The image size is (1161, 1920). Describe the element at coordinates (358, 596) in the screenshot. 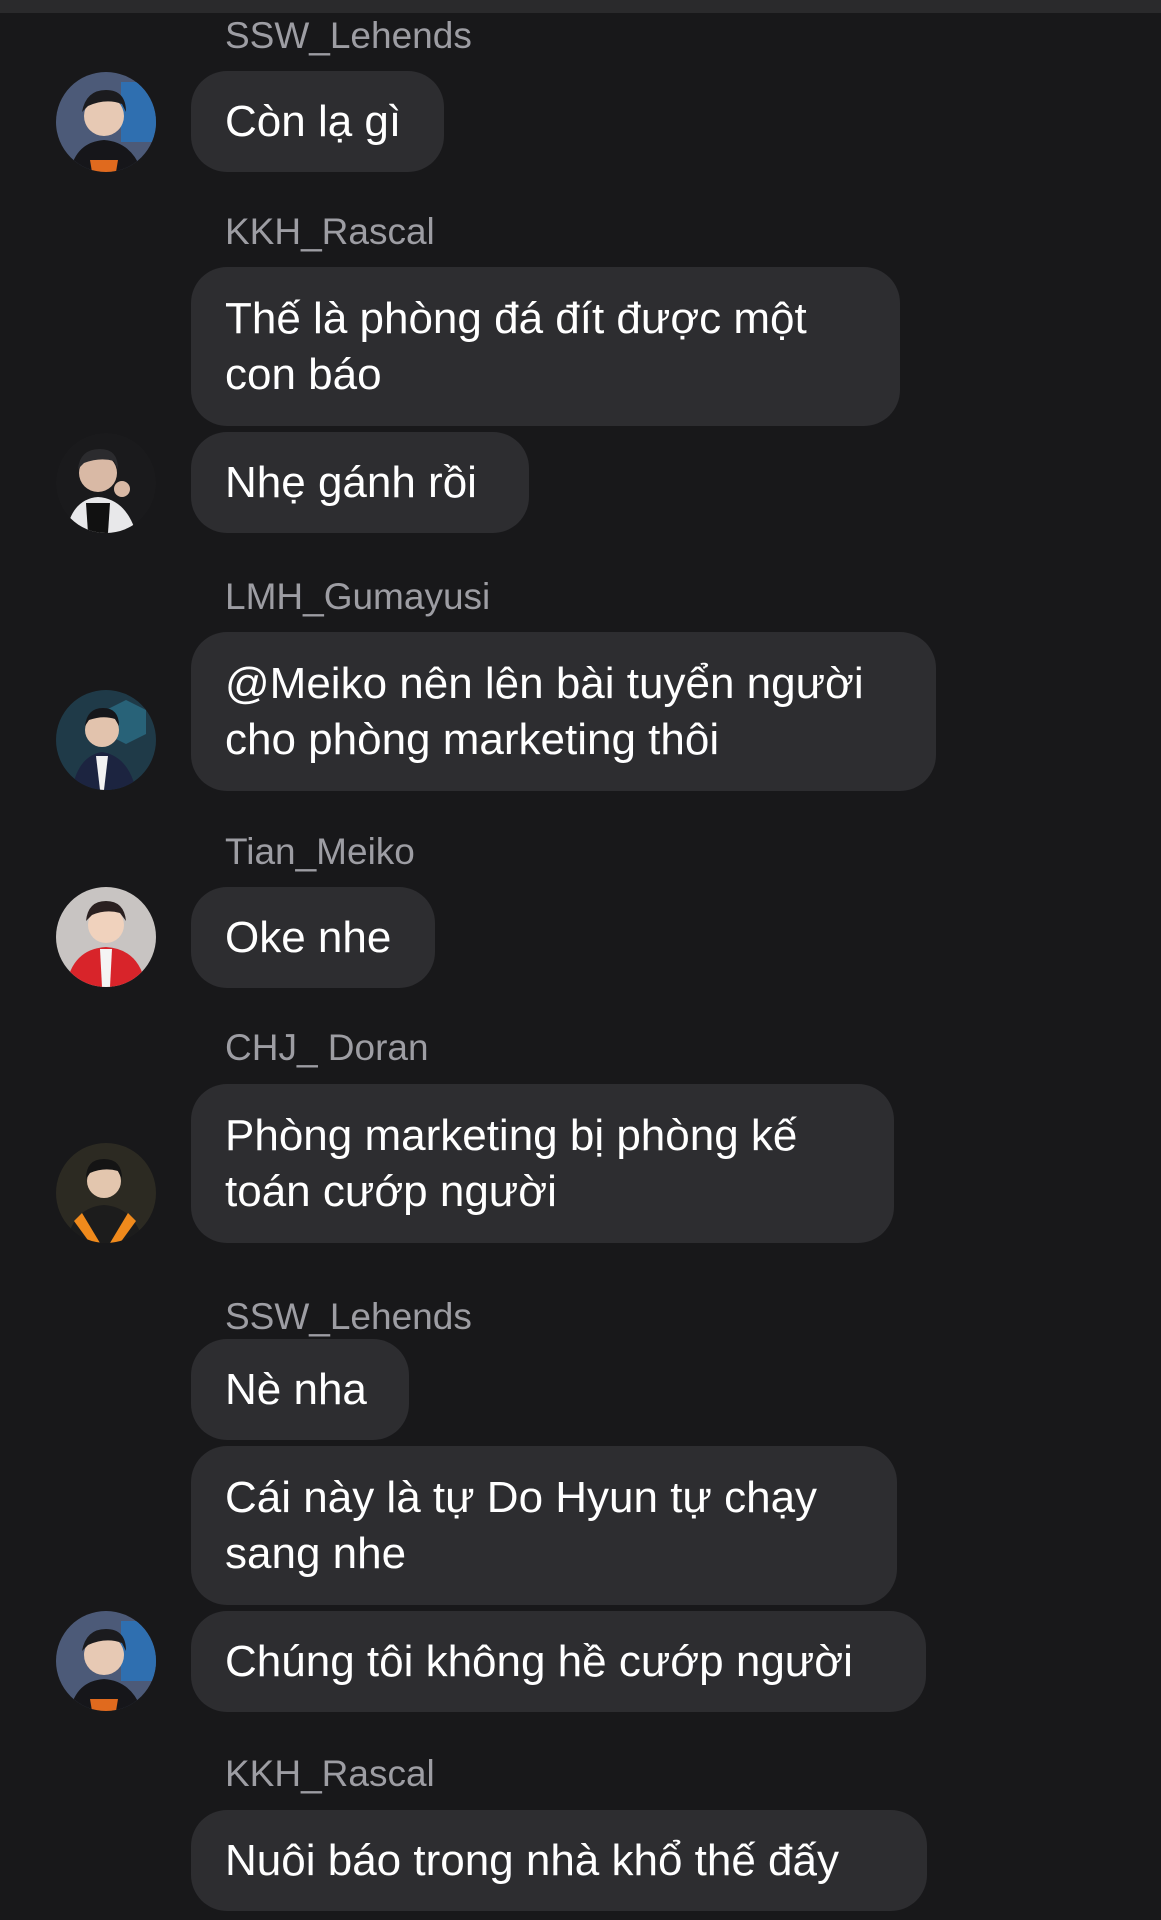

I see `sender-name: LMH_Gumayusi` at that location.